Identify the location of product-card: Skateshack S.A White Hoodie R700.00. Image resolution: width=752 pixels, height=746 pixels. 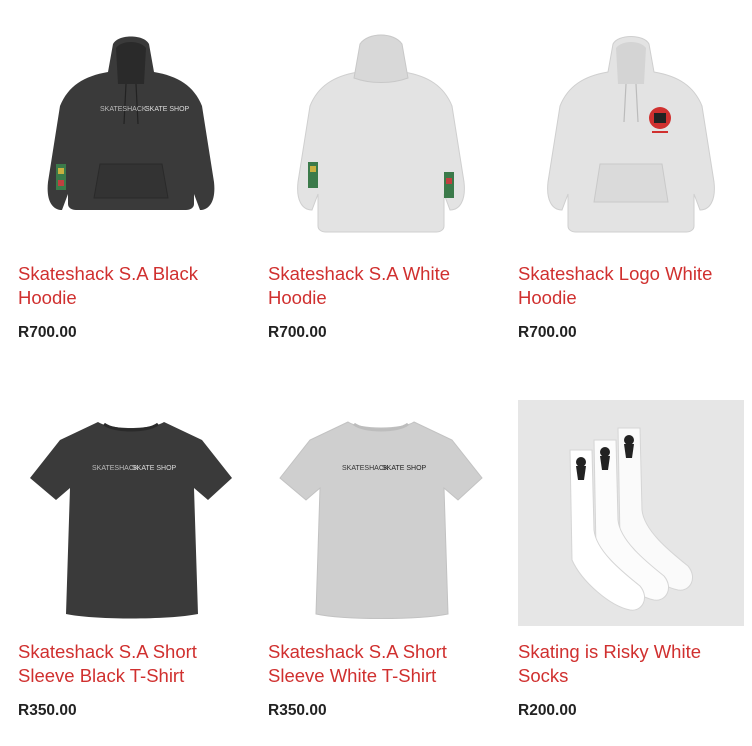
(381, 177).